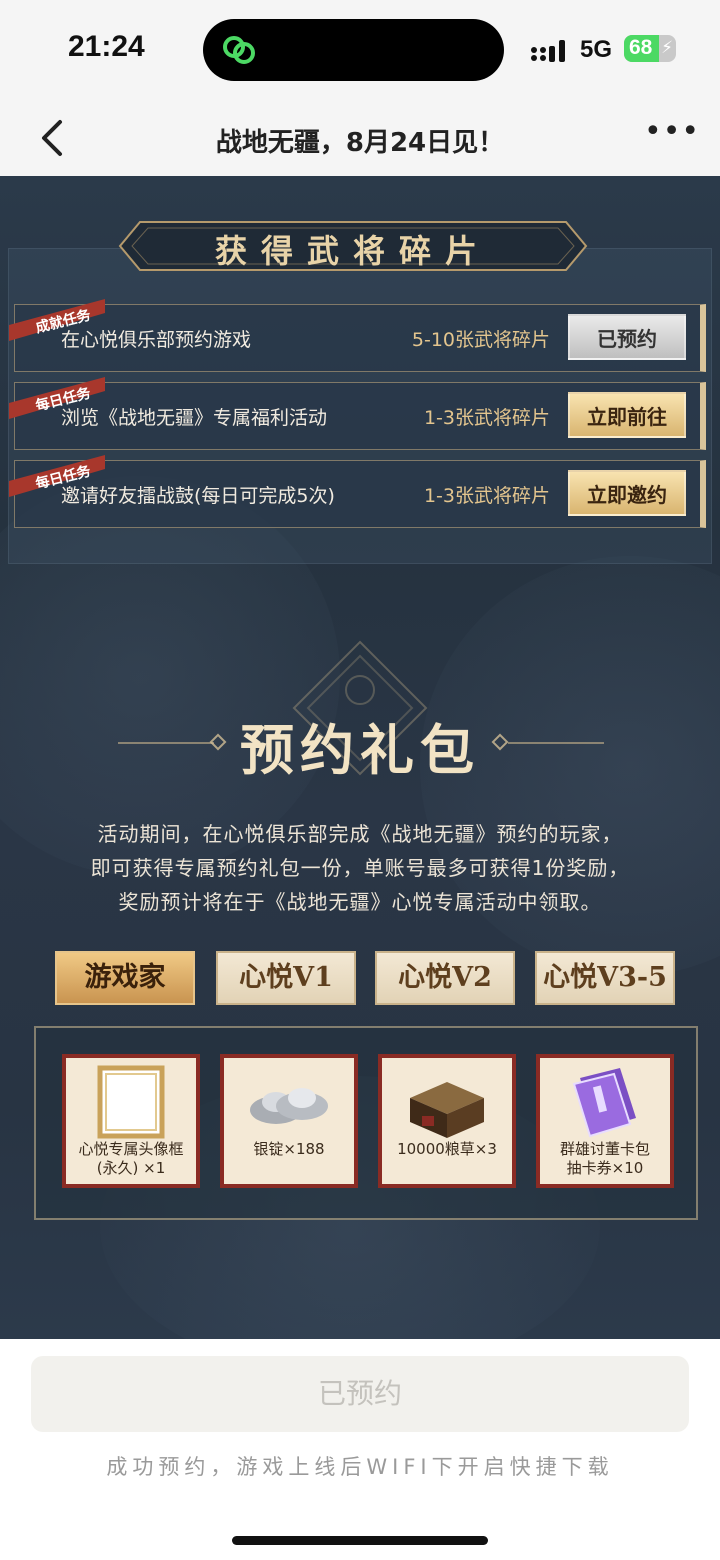  Describe the element at coordinates (627, 493) in the screenshot. I see `invite-now-button: 立即邀约` at that location.